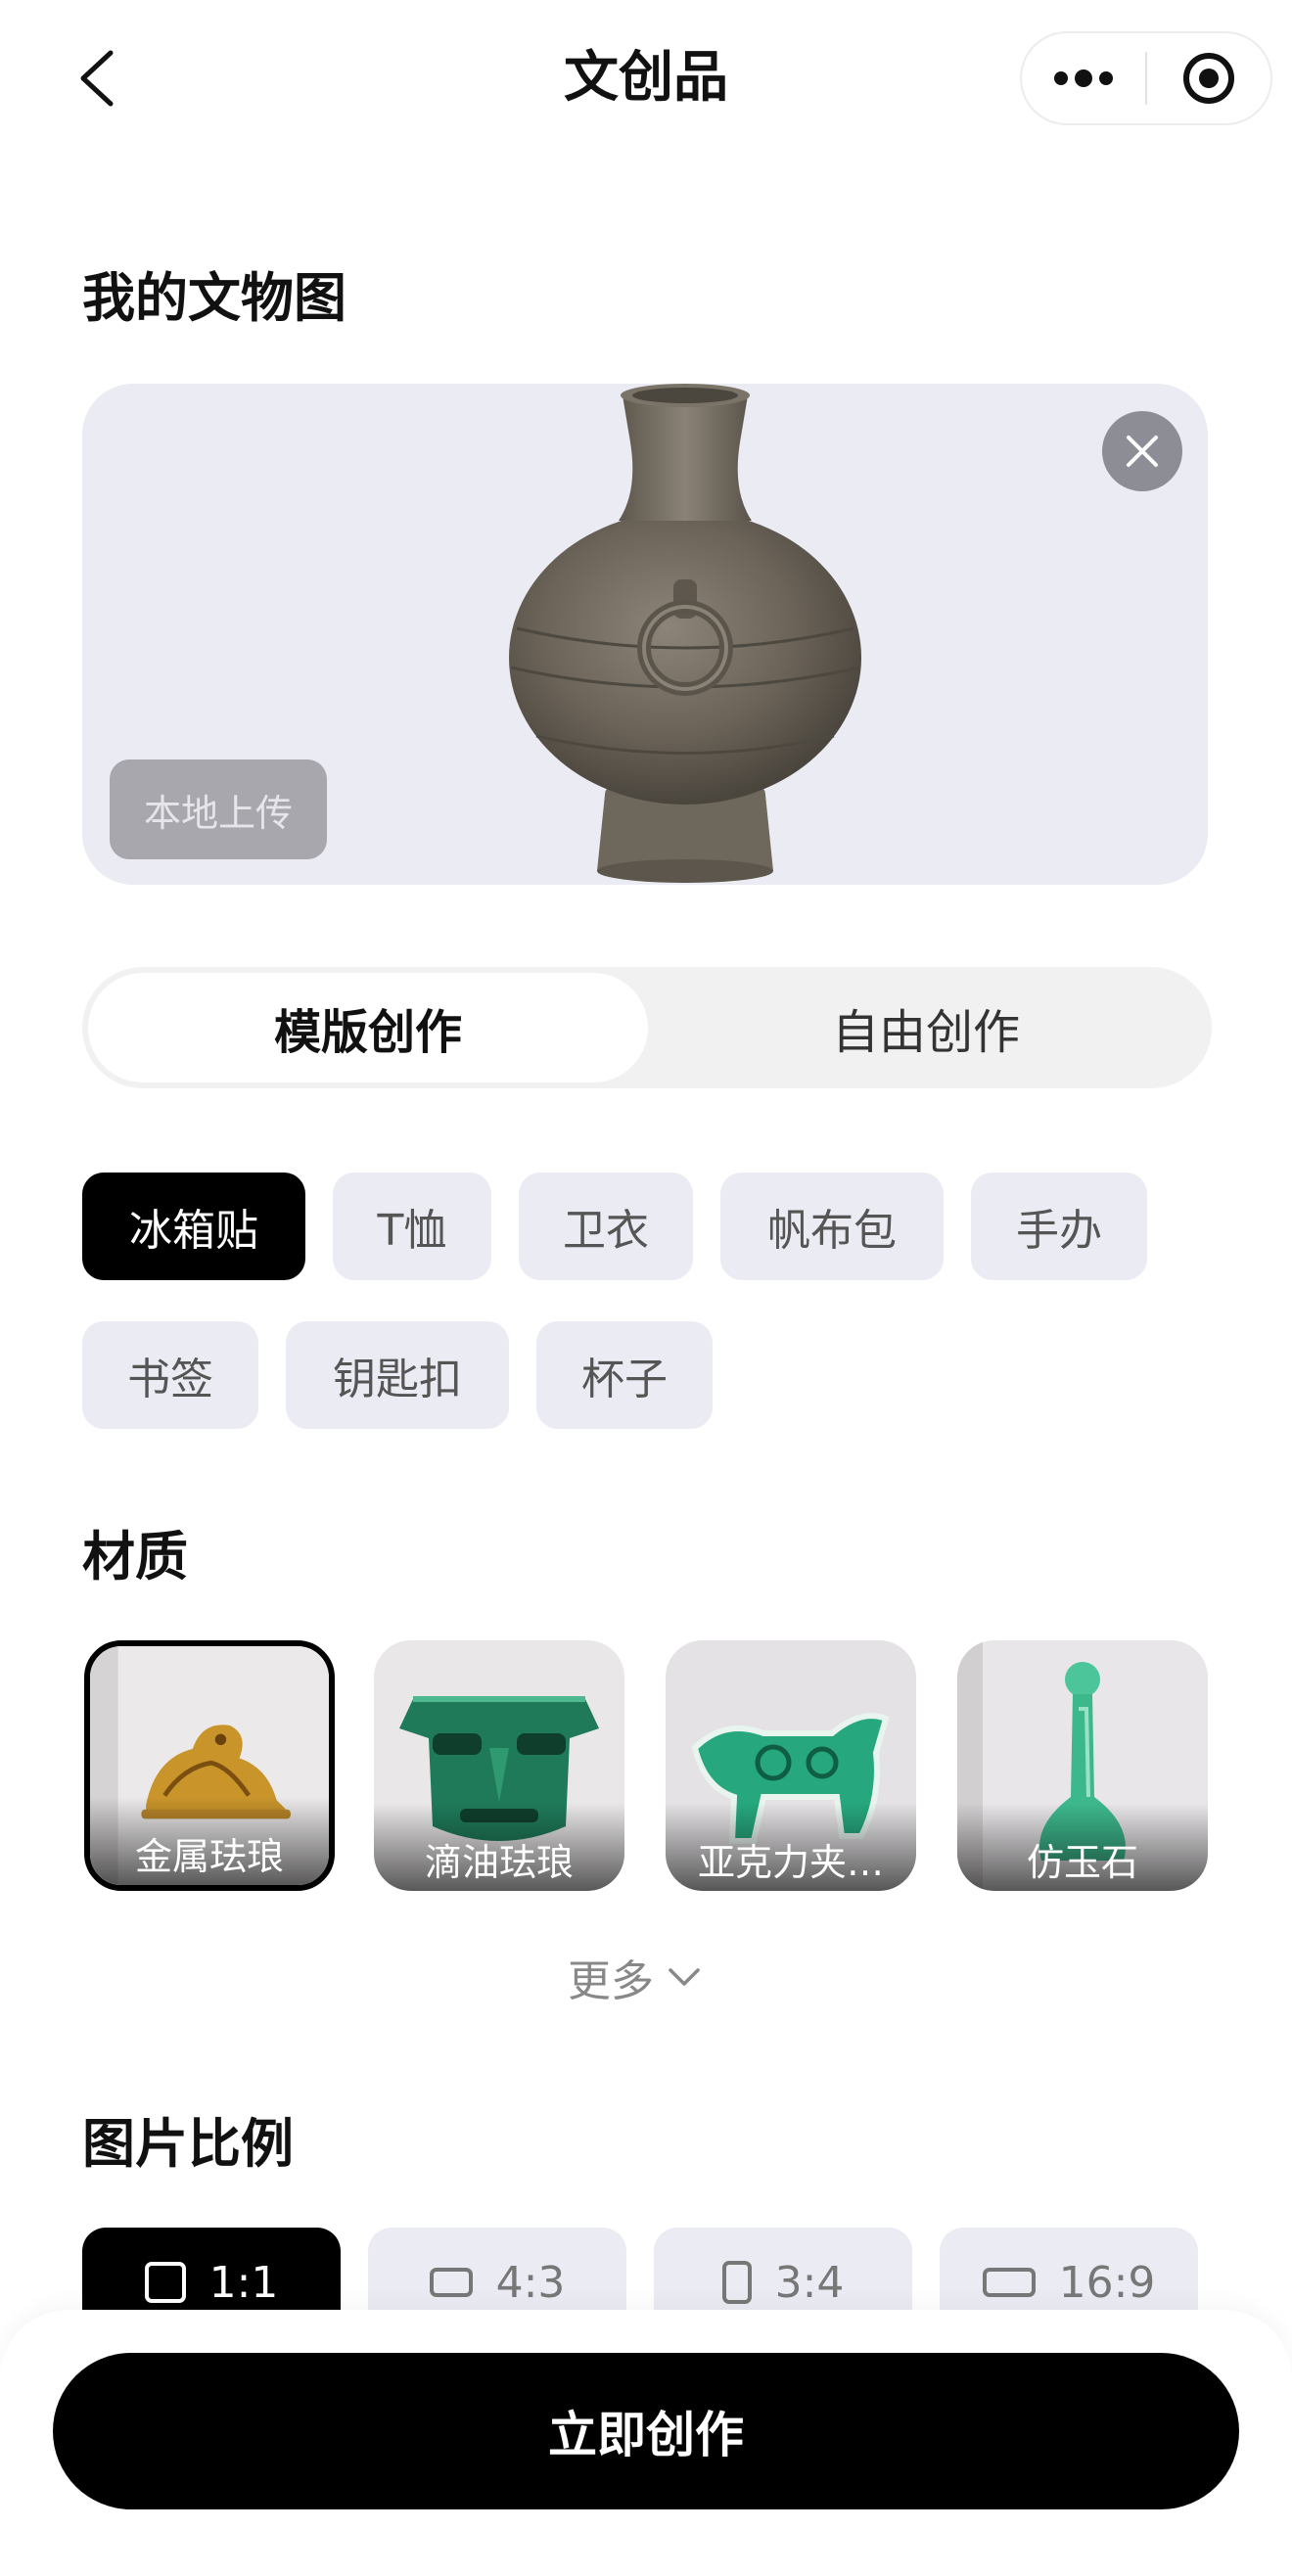 The width and height of the screenshot is (1292, 2576). I want to click on artifact-section-title: 我的文物图, so click(214, 298).